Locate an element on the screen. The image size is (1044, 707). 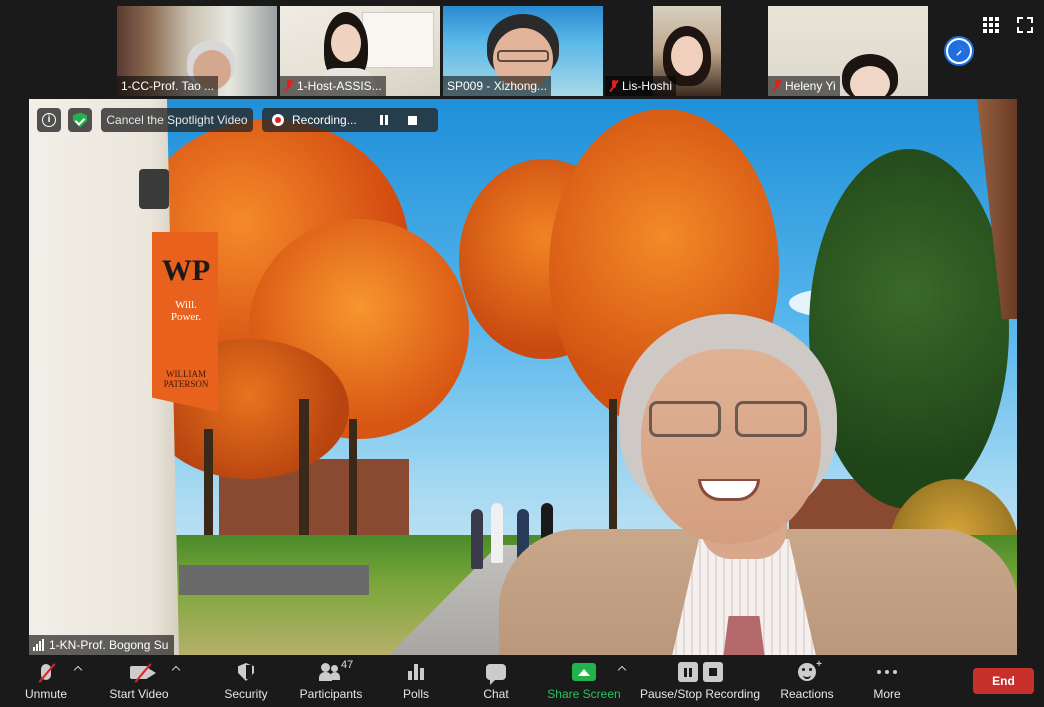
more-button: More is located at coordinates (887, 681).